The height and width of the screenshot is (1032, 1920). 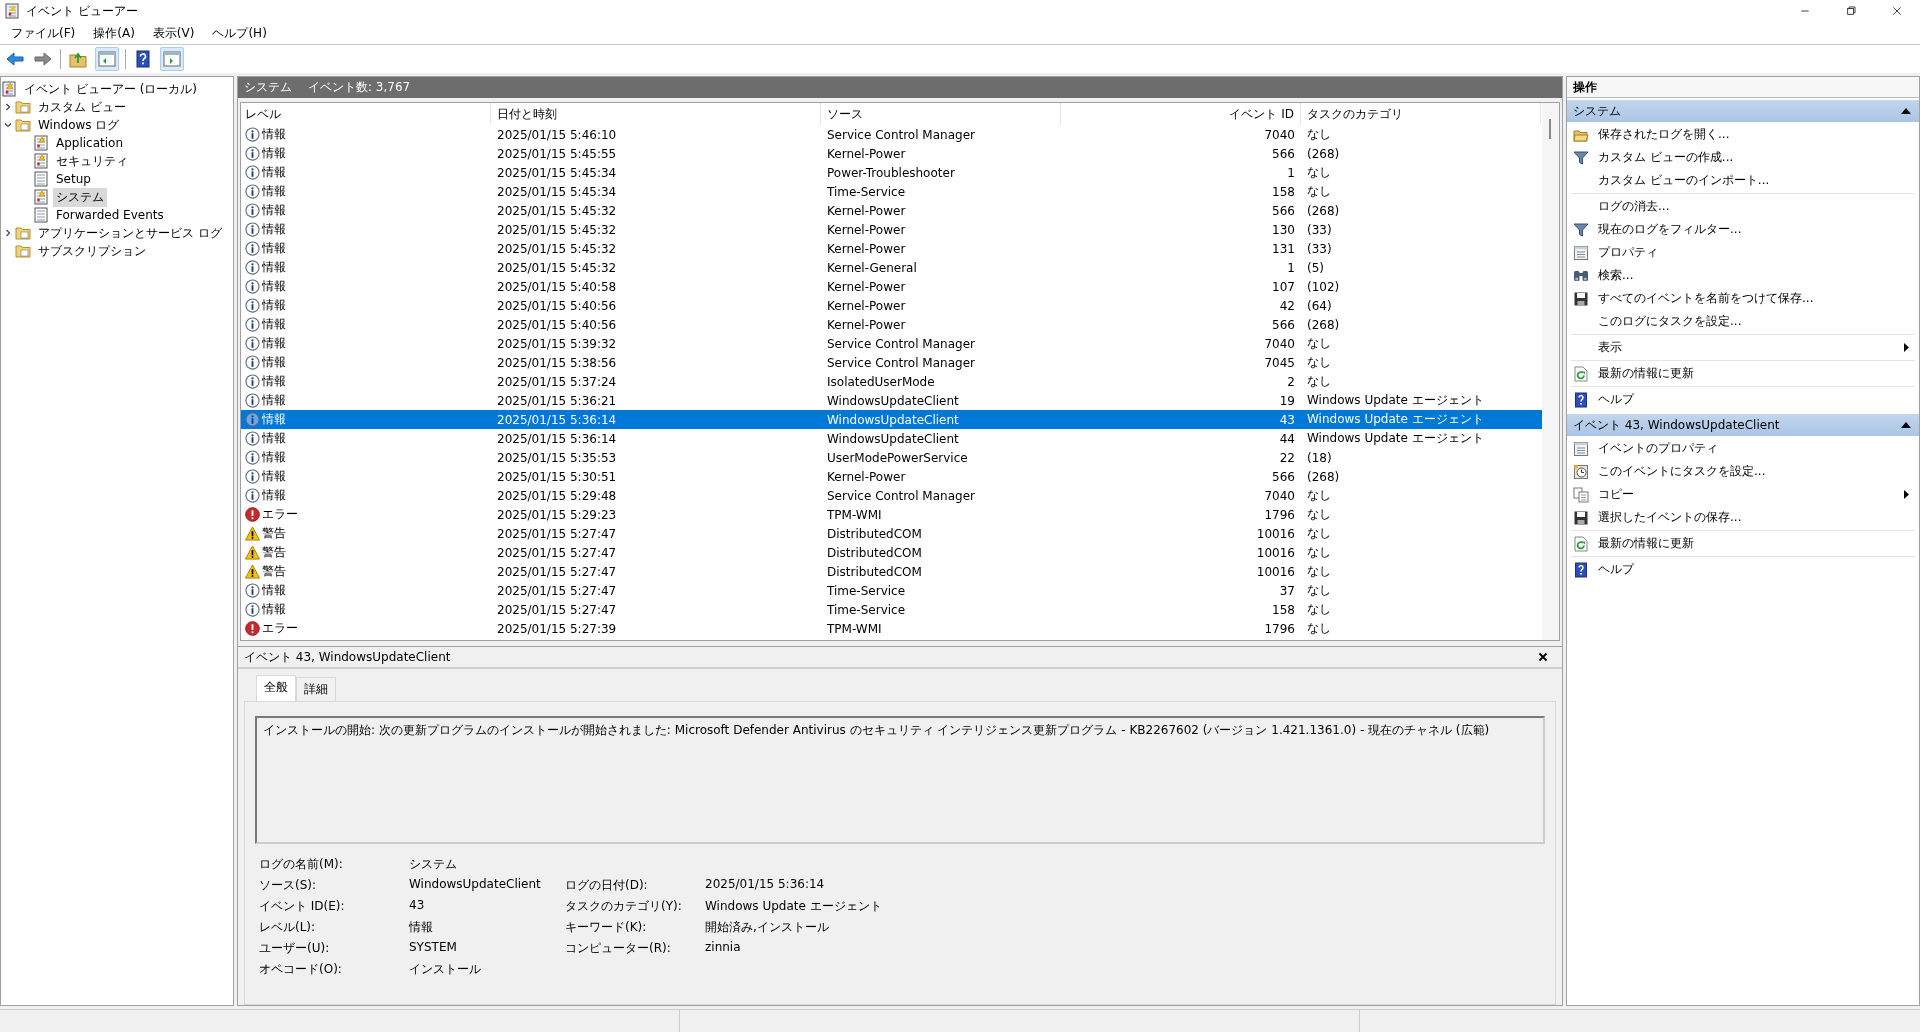 What do you see at coordinates (316, 689) in the screenshot?
I see `tab: 詳細` at bounding box center [316, 689].